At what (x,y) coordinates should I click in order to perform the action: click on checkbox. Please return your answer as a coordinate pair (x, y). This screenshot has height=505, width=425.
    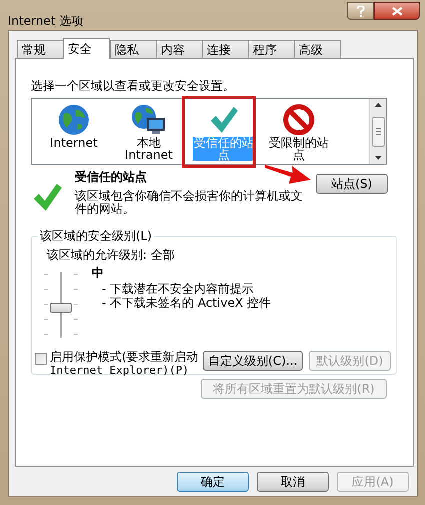
    Looking at the image, I should click on (41, 359).